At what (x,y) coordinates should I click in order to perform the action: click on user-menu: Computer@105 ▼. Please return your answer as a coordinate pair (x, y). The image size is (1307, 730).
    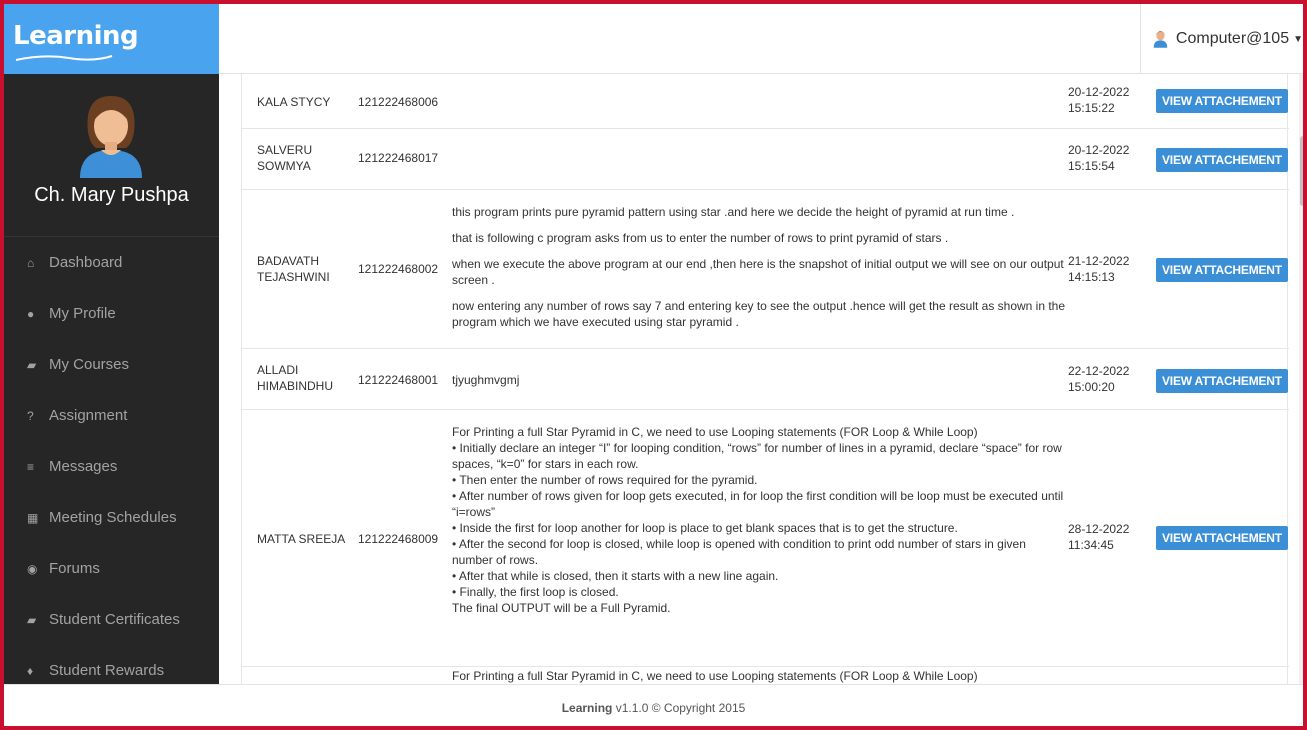
    Looking at the image, I should click on (1221, 39).